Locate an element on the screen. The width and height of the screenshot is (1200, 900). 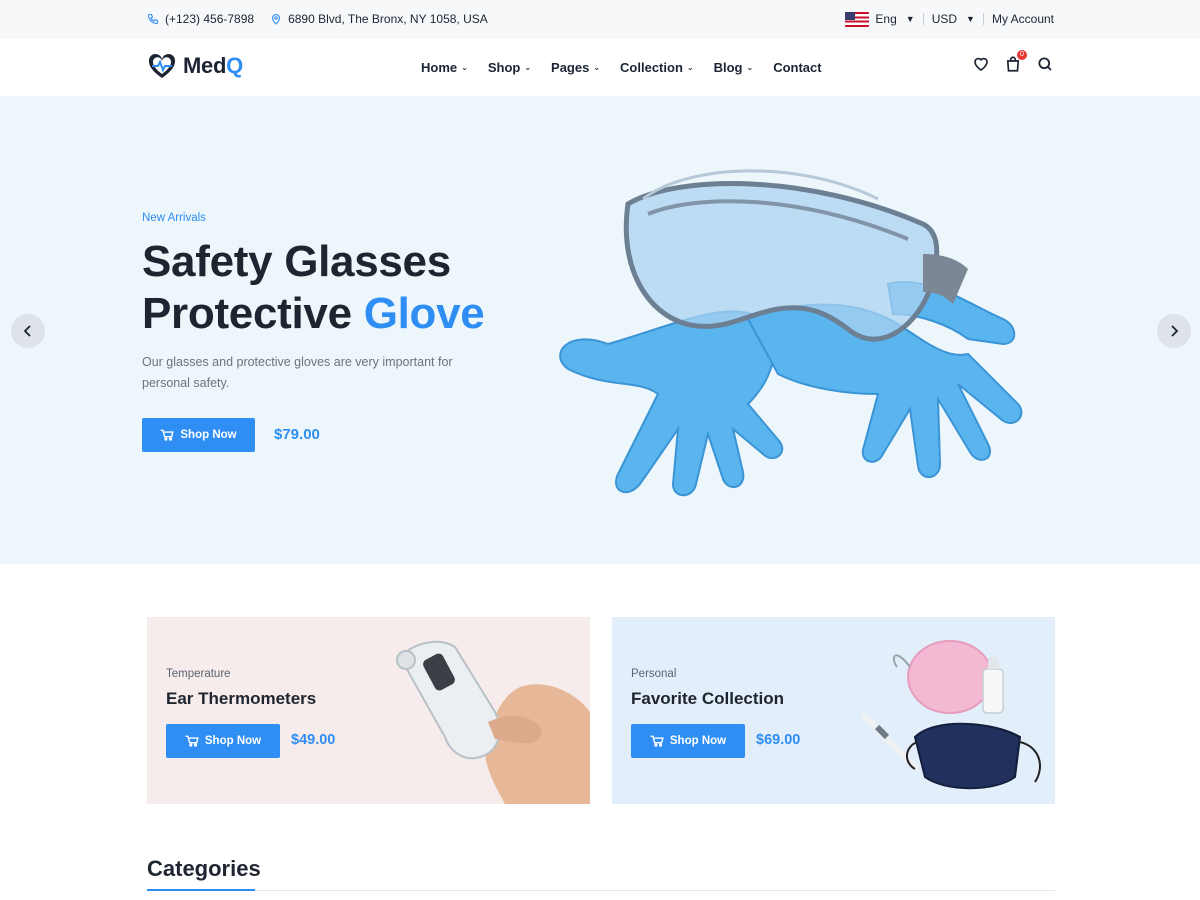
hero-product-image is located at coordinates (791, 333).